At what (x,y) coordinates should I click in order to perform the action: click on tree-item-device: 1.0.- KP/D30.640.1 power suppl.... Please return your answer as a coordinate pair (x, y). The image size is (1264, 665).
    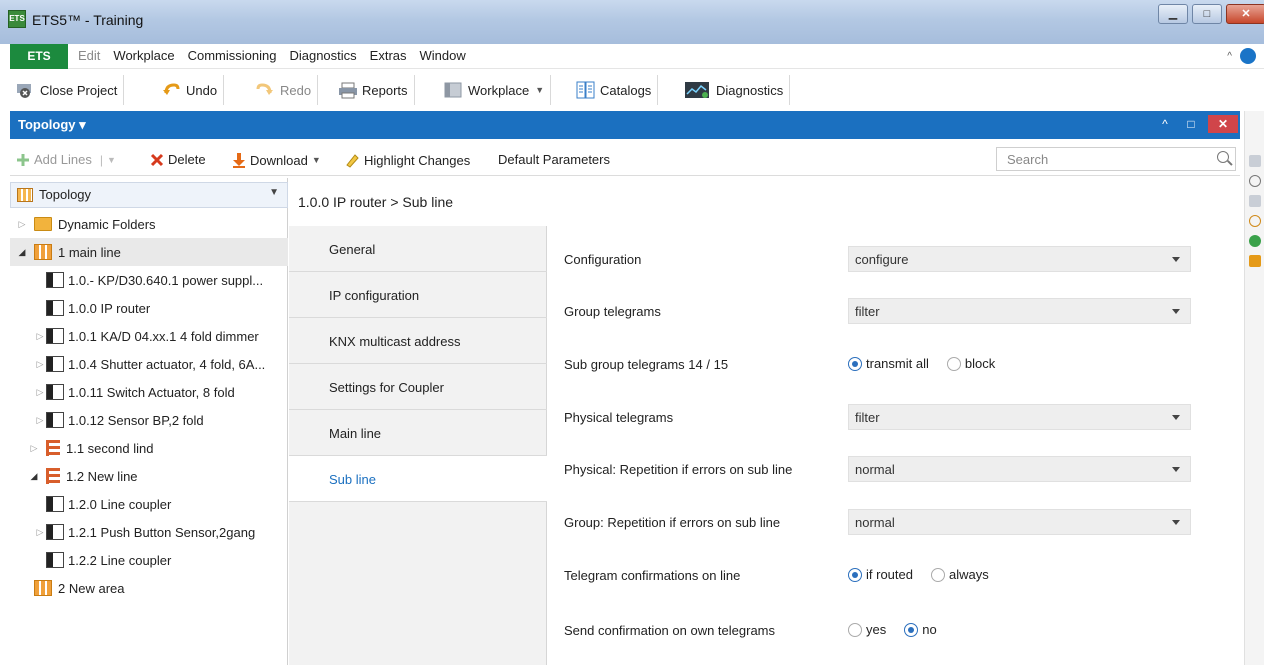
    Looking at the image, I should click on (149, 280).